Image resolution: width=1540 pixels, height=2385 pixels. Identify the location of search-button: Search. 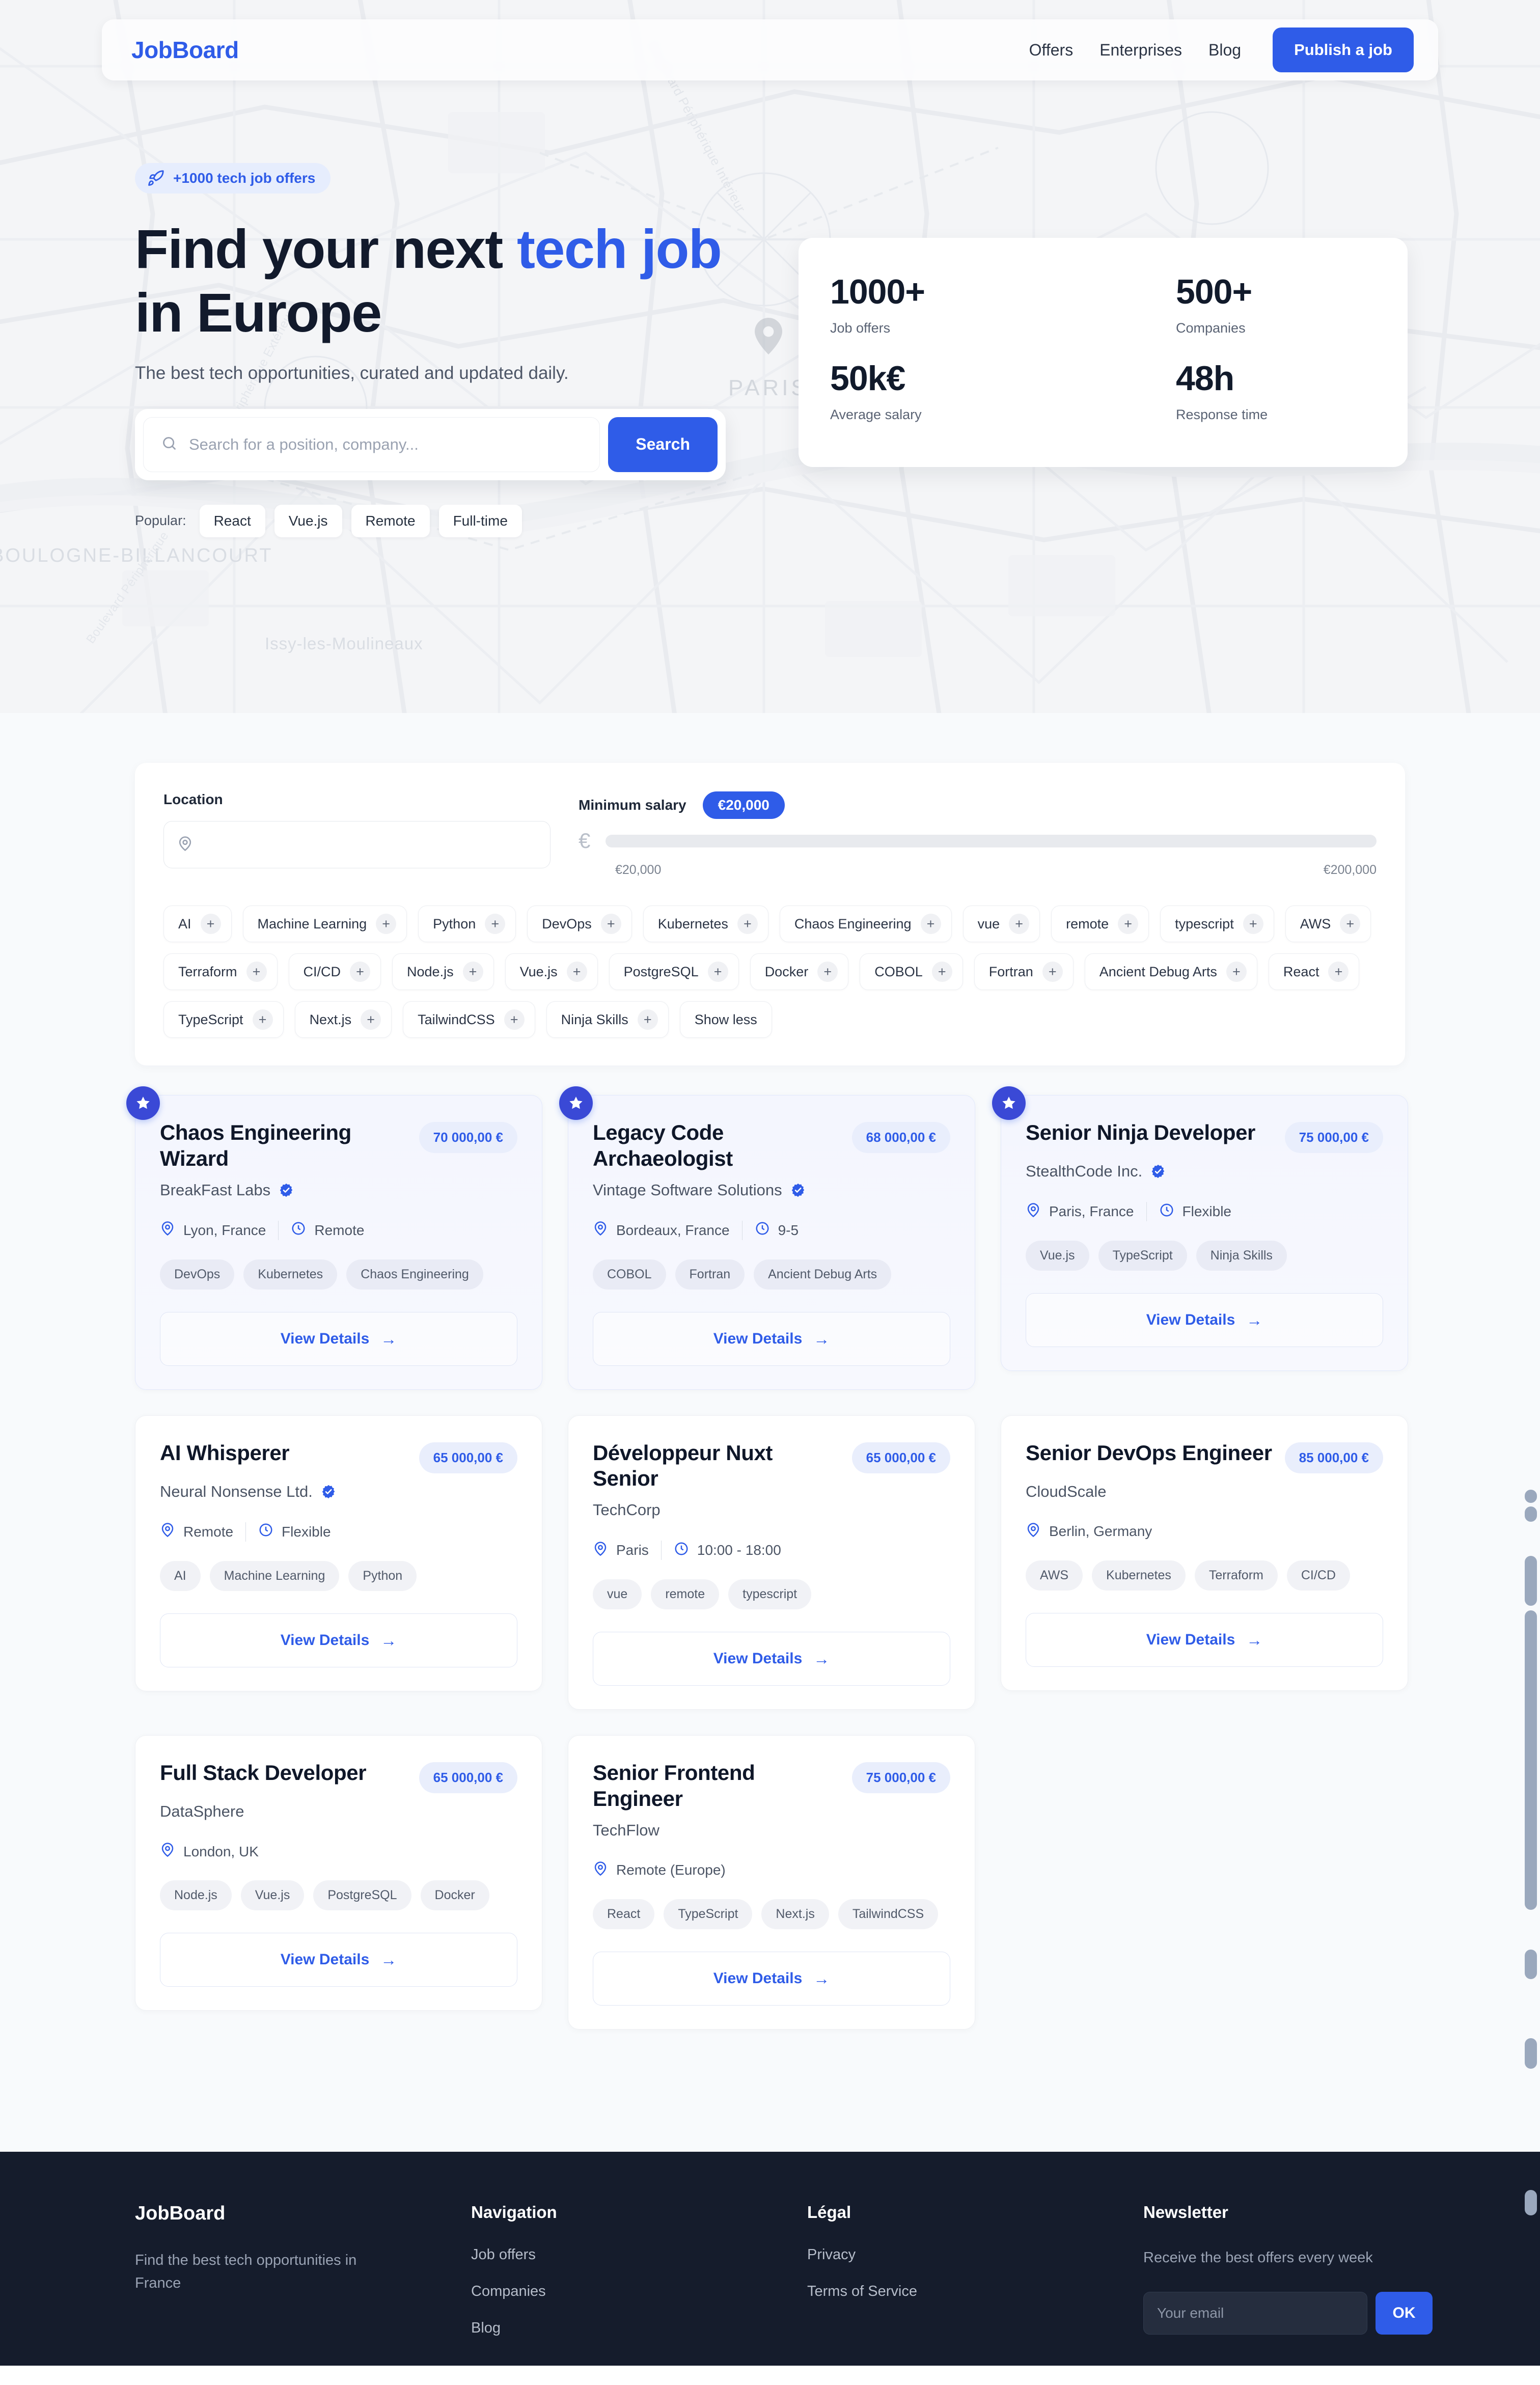
(663, 445).